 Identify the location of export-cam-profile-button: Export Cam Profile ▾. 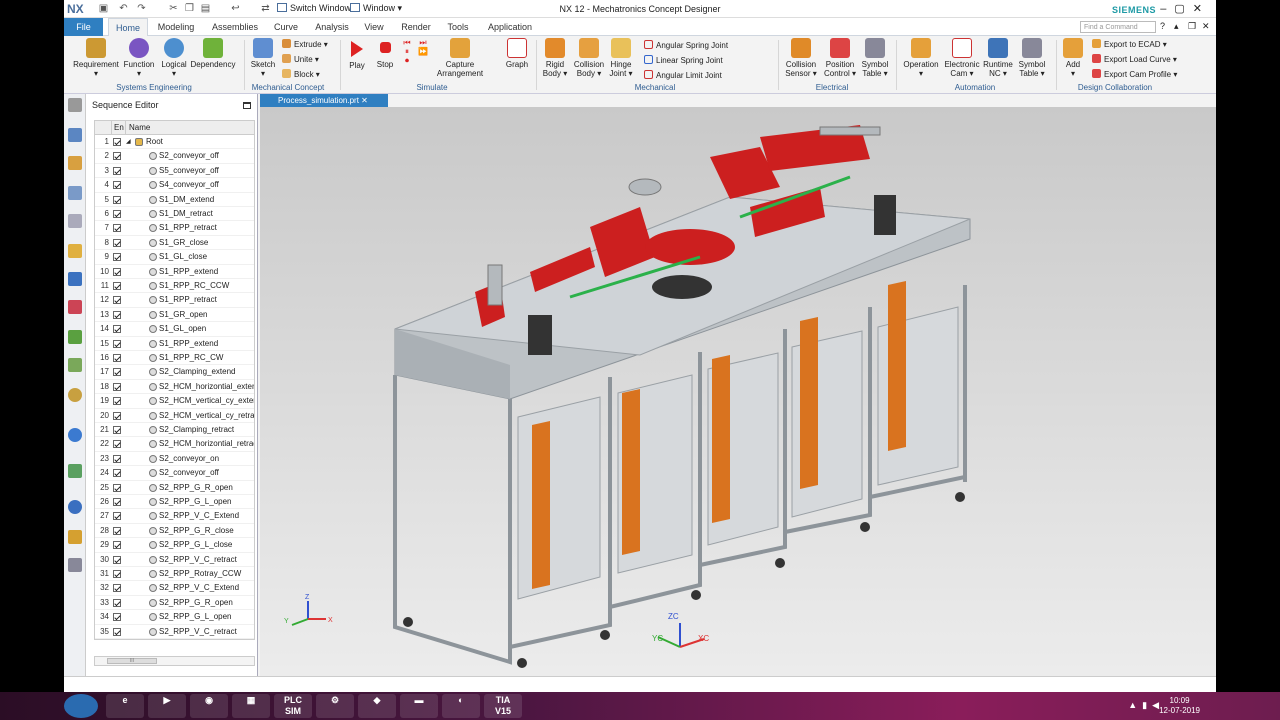
(1134, 74).